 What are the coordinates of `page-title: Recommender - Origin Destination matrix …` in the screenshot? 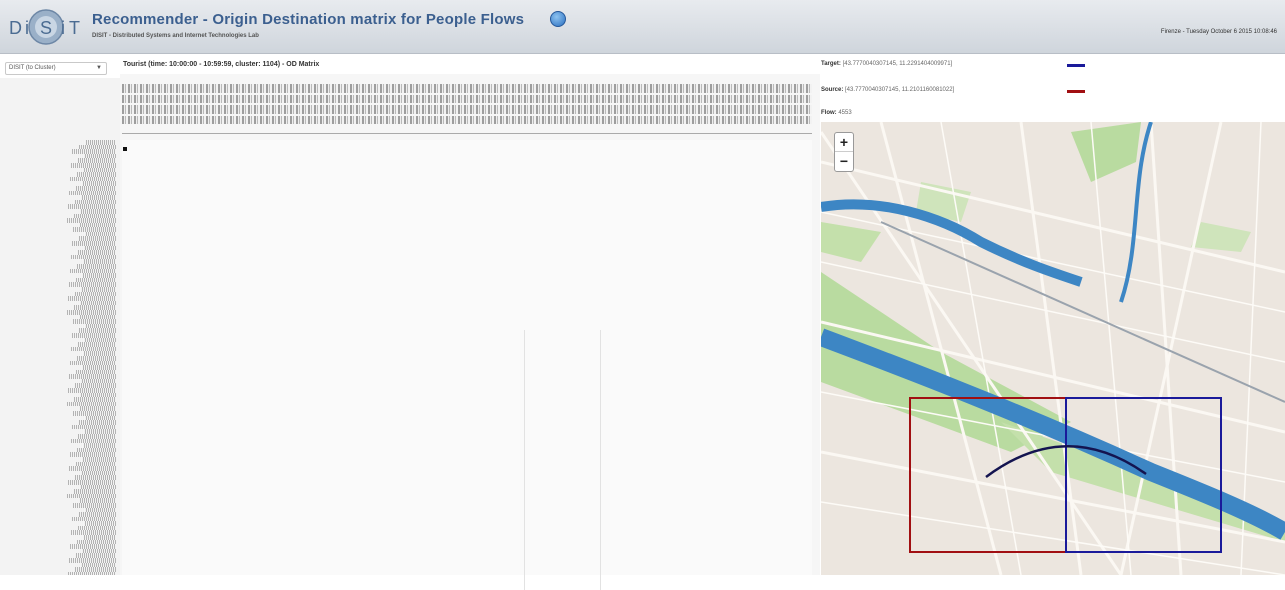 It's located at (308, 19).